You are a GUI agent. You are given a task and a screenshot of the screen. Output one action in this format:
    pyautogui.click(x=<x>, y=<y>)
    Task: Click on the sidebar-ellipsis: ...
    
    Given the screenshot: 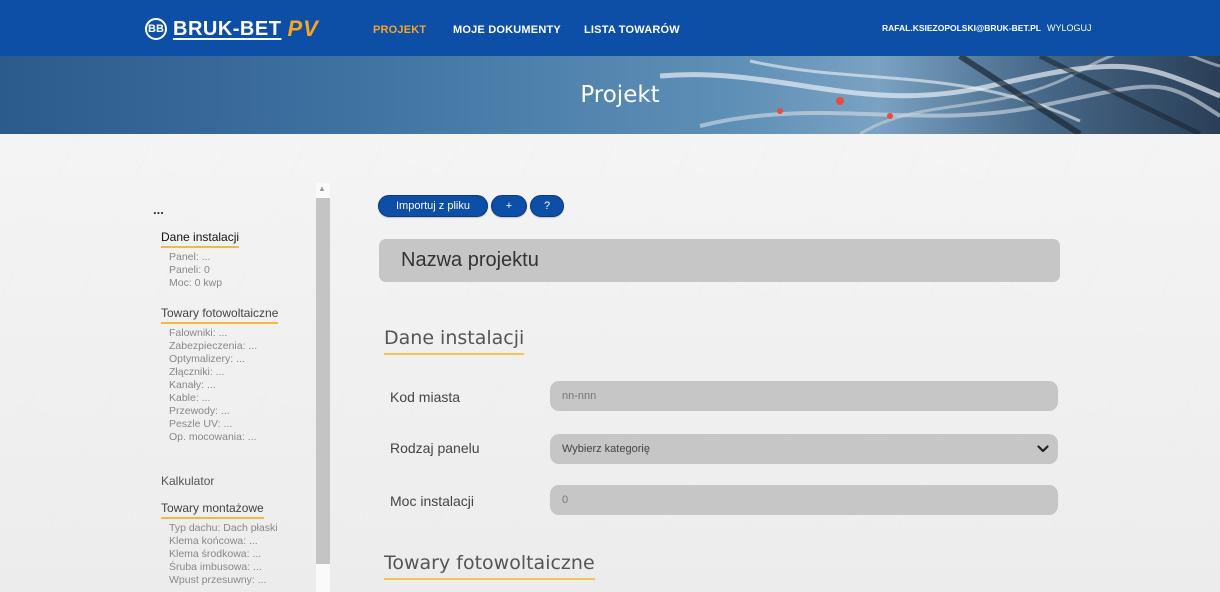 What is the action you would take?
    pyautogui.click(x=158, y=209)
    